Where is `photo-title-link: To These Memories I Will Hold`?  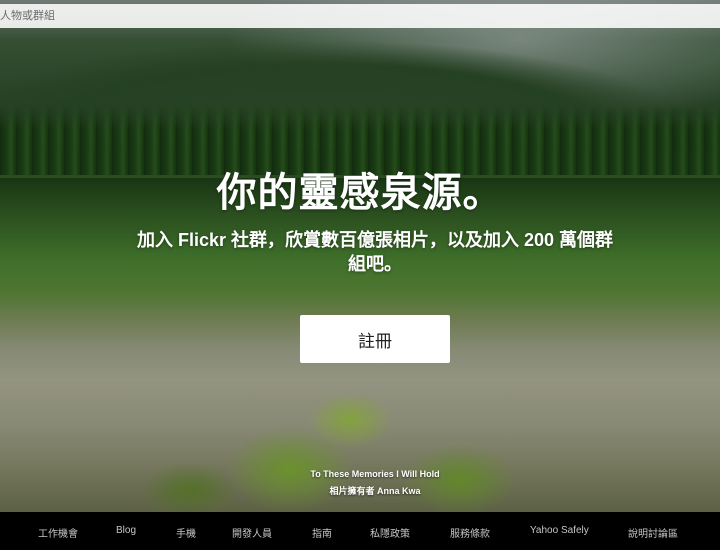 photo-title-link: To These Memories I Will Hold is located at coordinates (375, 474).